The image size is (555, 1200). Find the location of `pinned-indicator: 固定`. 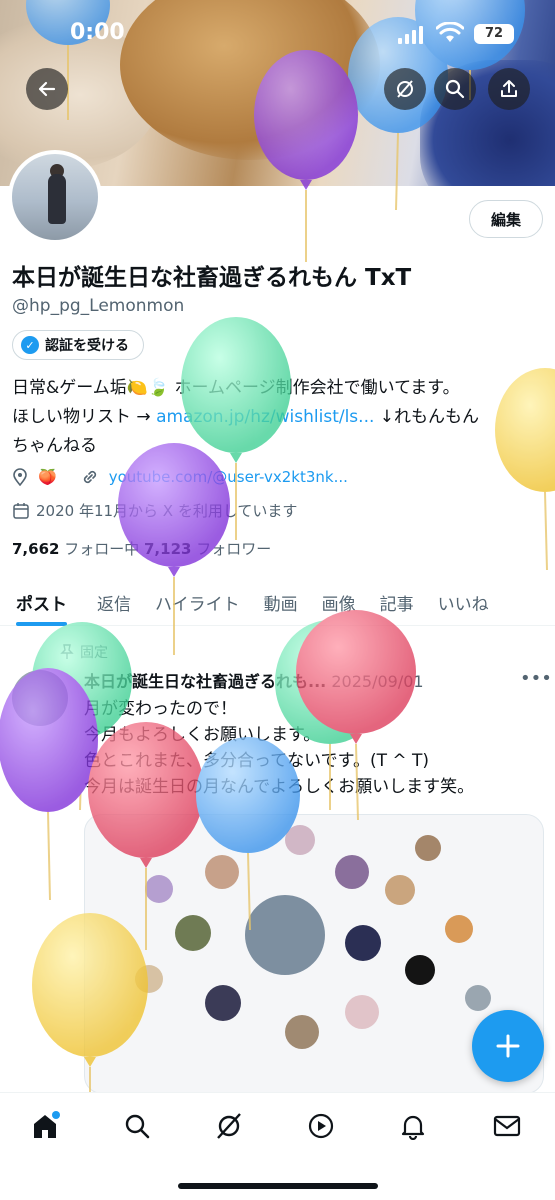

pinned-indicator: 固定 is located at coordinates (84, 652).